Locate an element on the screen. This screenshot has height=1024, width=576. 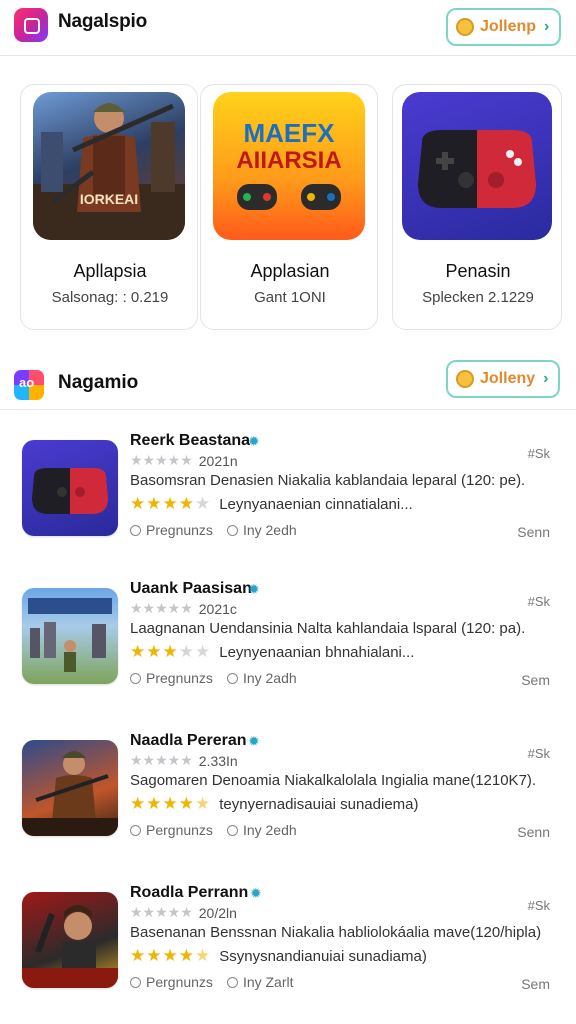
featured-card-subtitle: Gant 1ONI is located at coordinates (290, 297).